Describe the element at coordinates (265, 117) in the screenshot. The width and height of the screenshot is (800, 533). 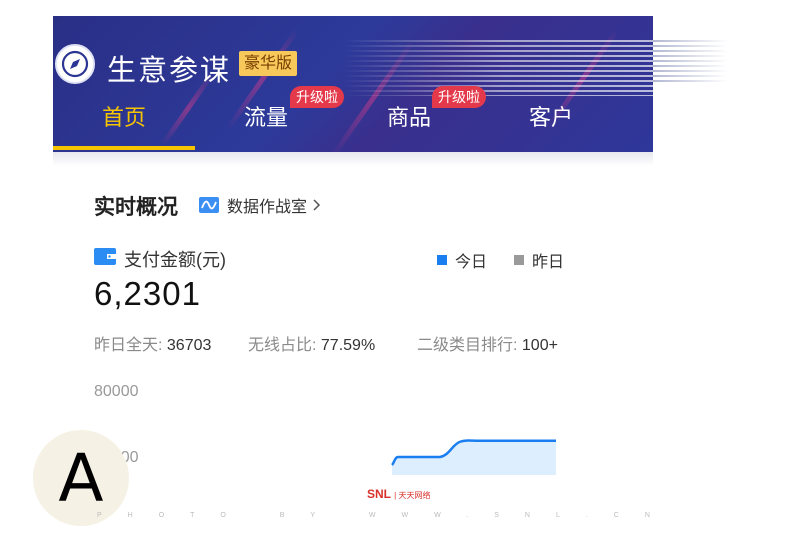
I see `tab-traffic-label: 流量` at that location.